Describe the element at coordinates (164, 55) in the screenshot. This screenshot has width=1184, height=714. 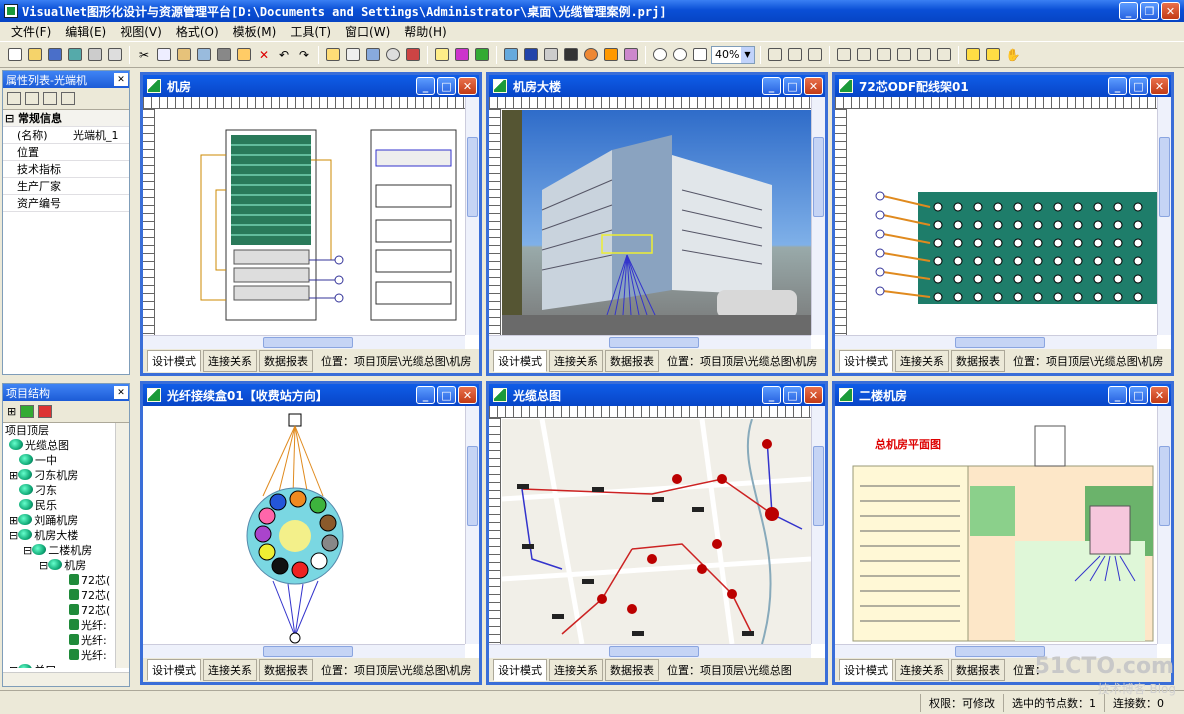
I see `copy-icon` at that location.